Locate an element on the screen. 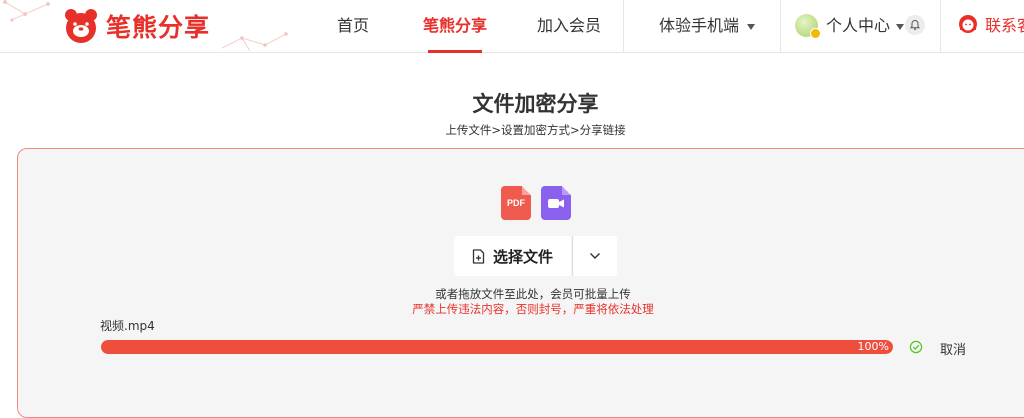  step-breadcrumb: 上传文件>设置加密方式>分享链接 is located at coordinates (535, 130).